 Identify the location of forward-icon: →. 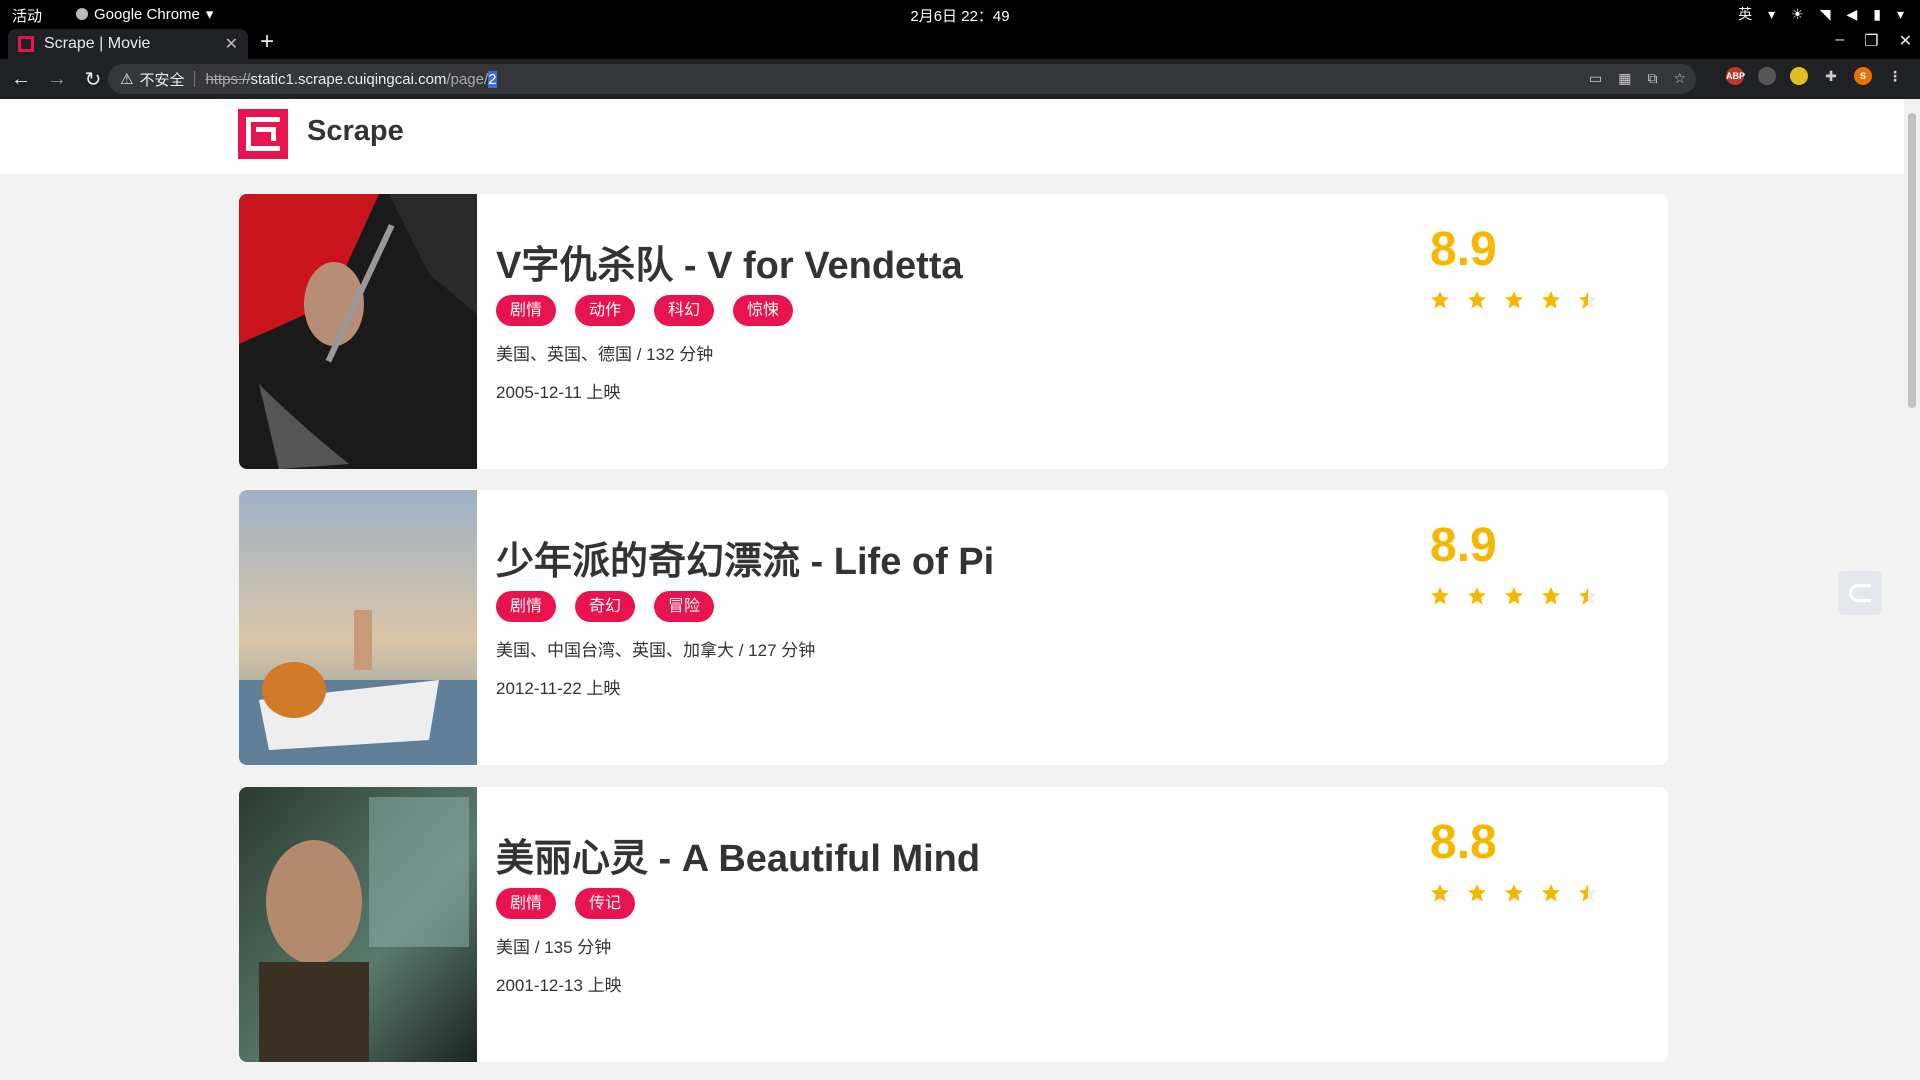
(57, 79).